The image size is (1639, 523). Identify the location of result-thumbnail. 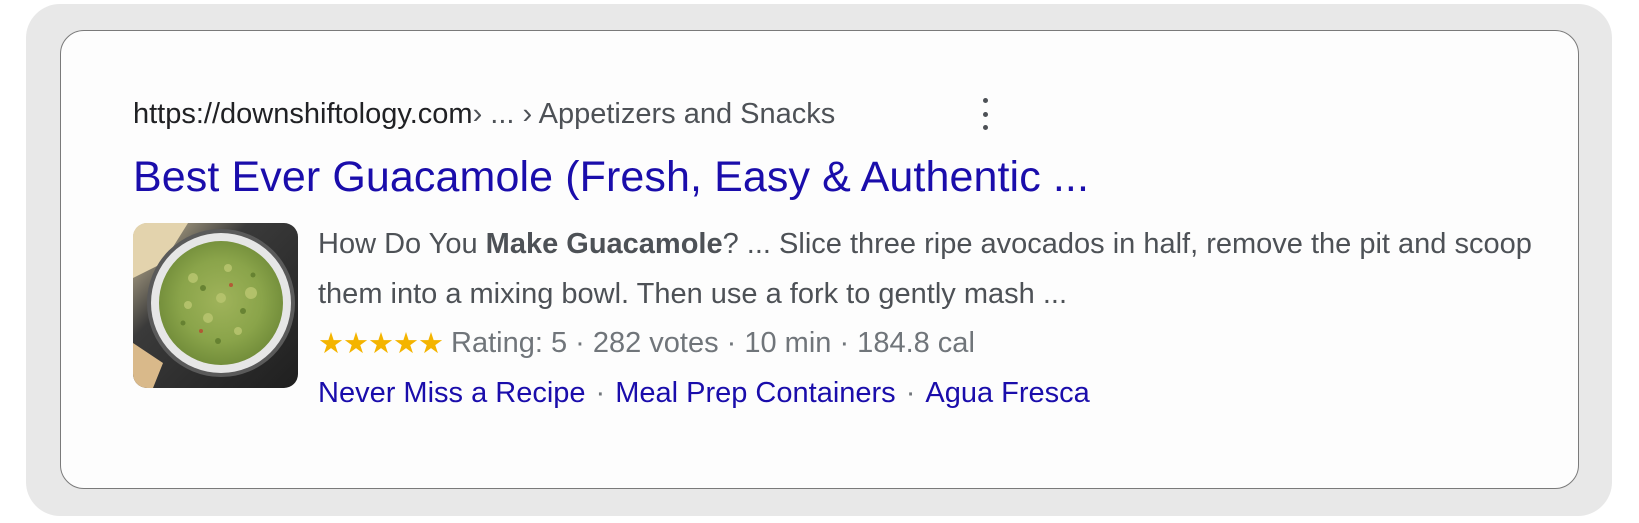
(215, 305).